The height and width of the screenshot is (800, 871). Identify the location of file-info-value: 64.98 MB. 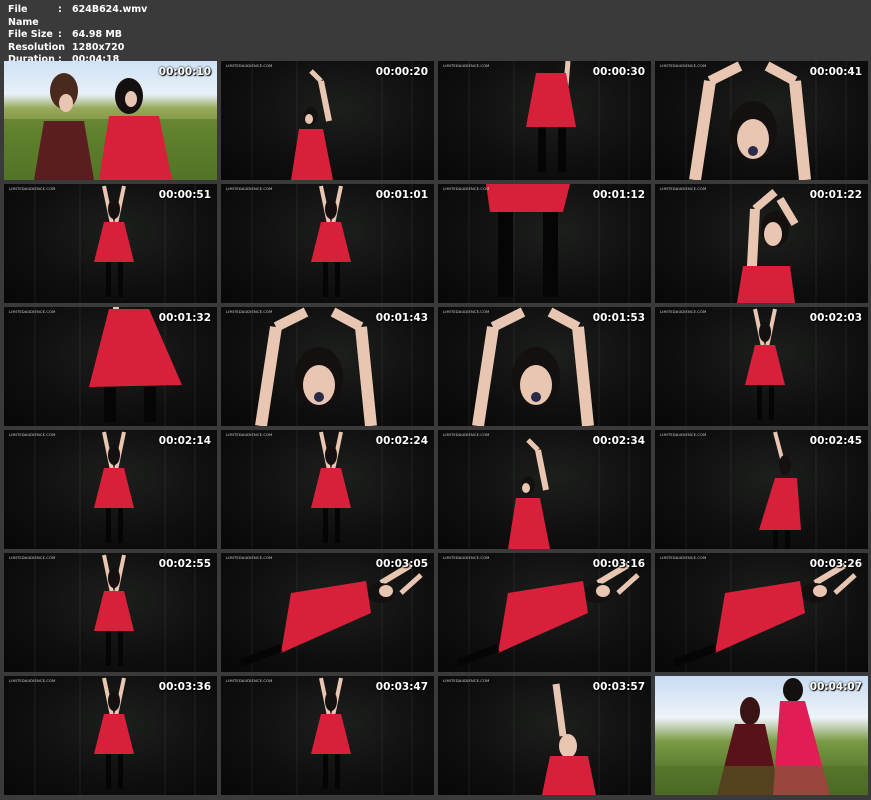
(97, 35).